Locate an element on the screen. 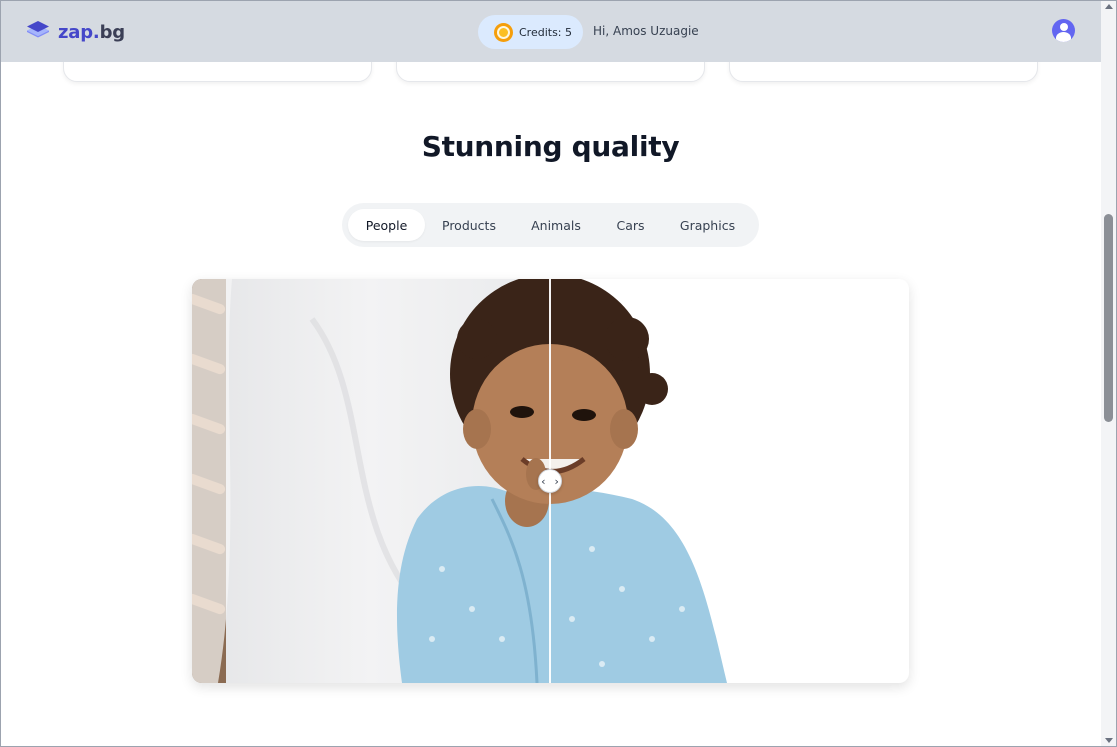 The image size is (1117, 747). scroll-down-arrow-icon is located at coordinates (1109, 740).